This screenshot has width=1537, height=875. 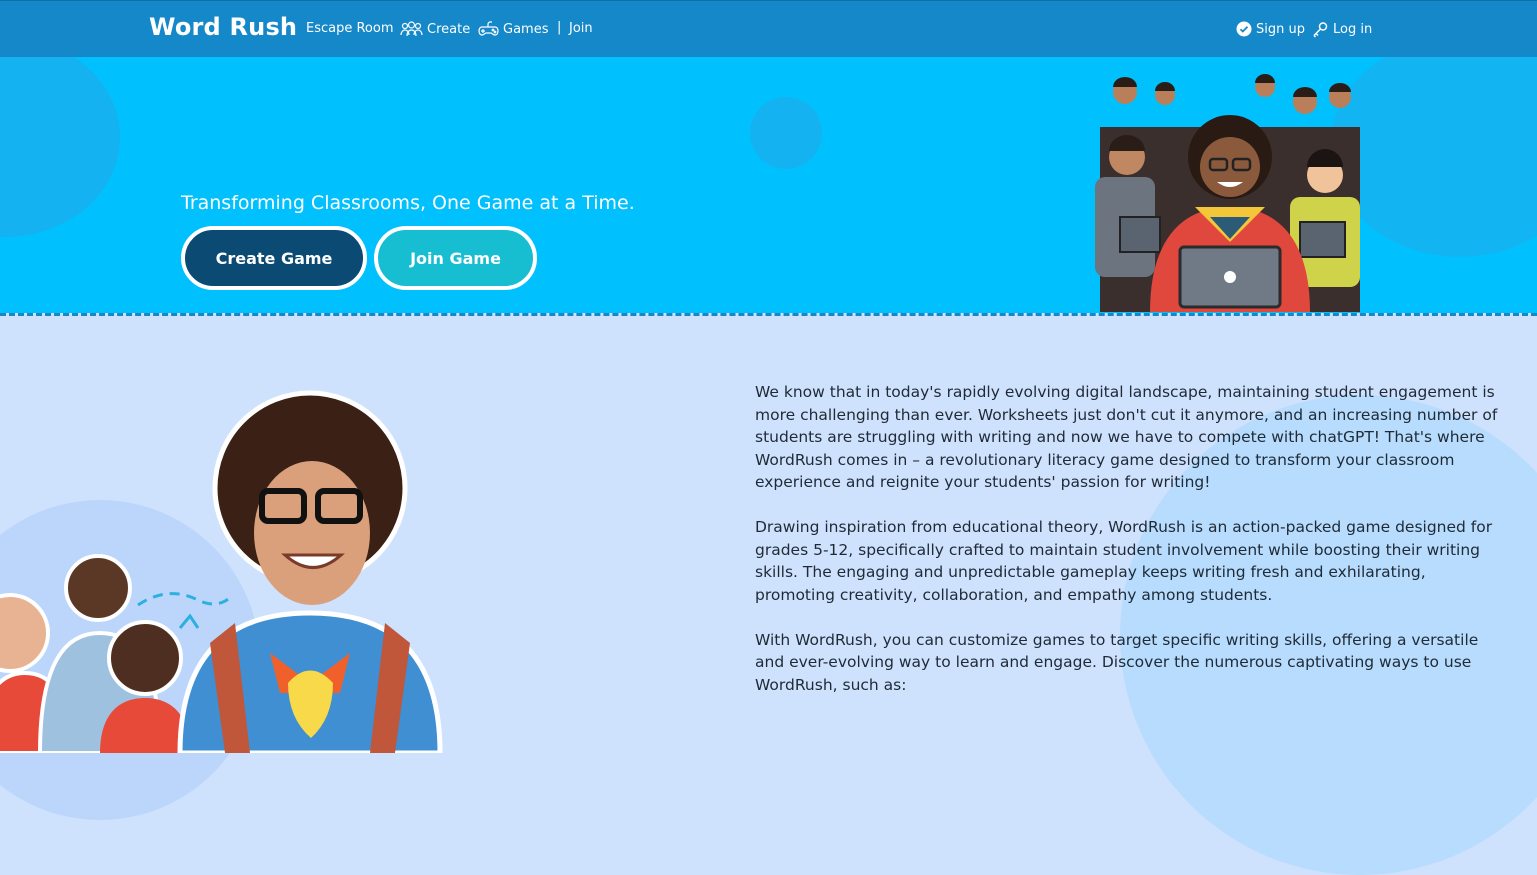 What do you see at coordinates (449, 29) in the screenshot?
I see `nav-create-label: Create` at bounding box center [449, 29].